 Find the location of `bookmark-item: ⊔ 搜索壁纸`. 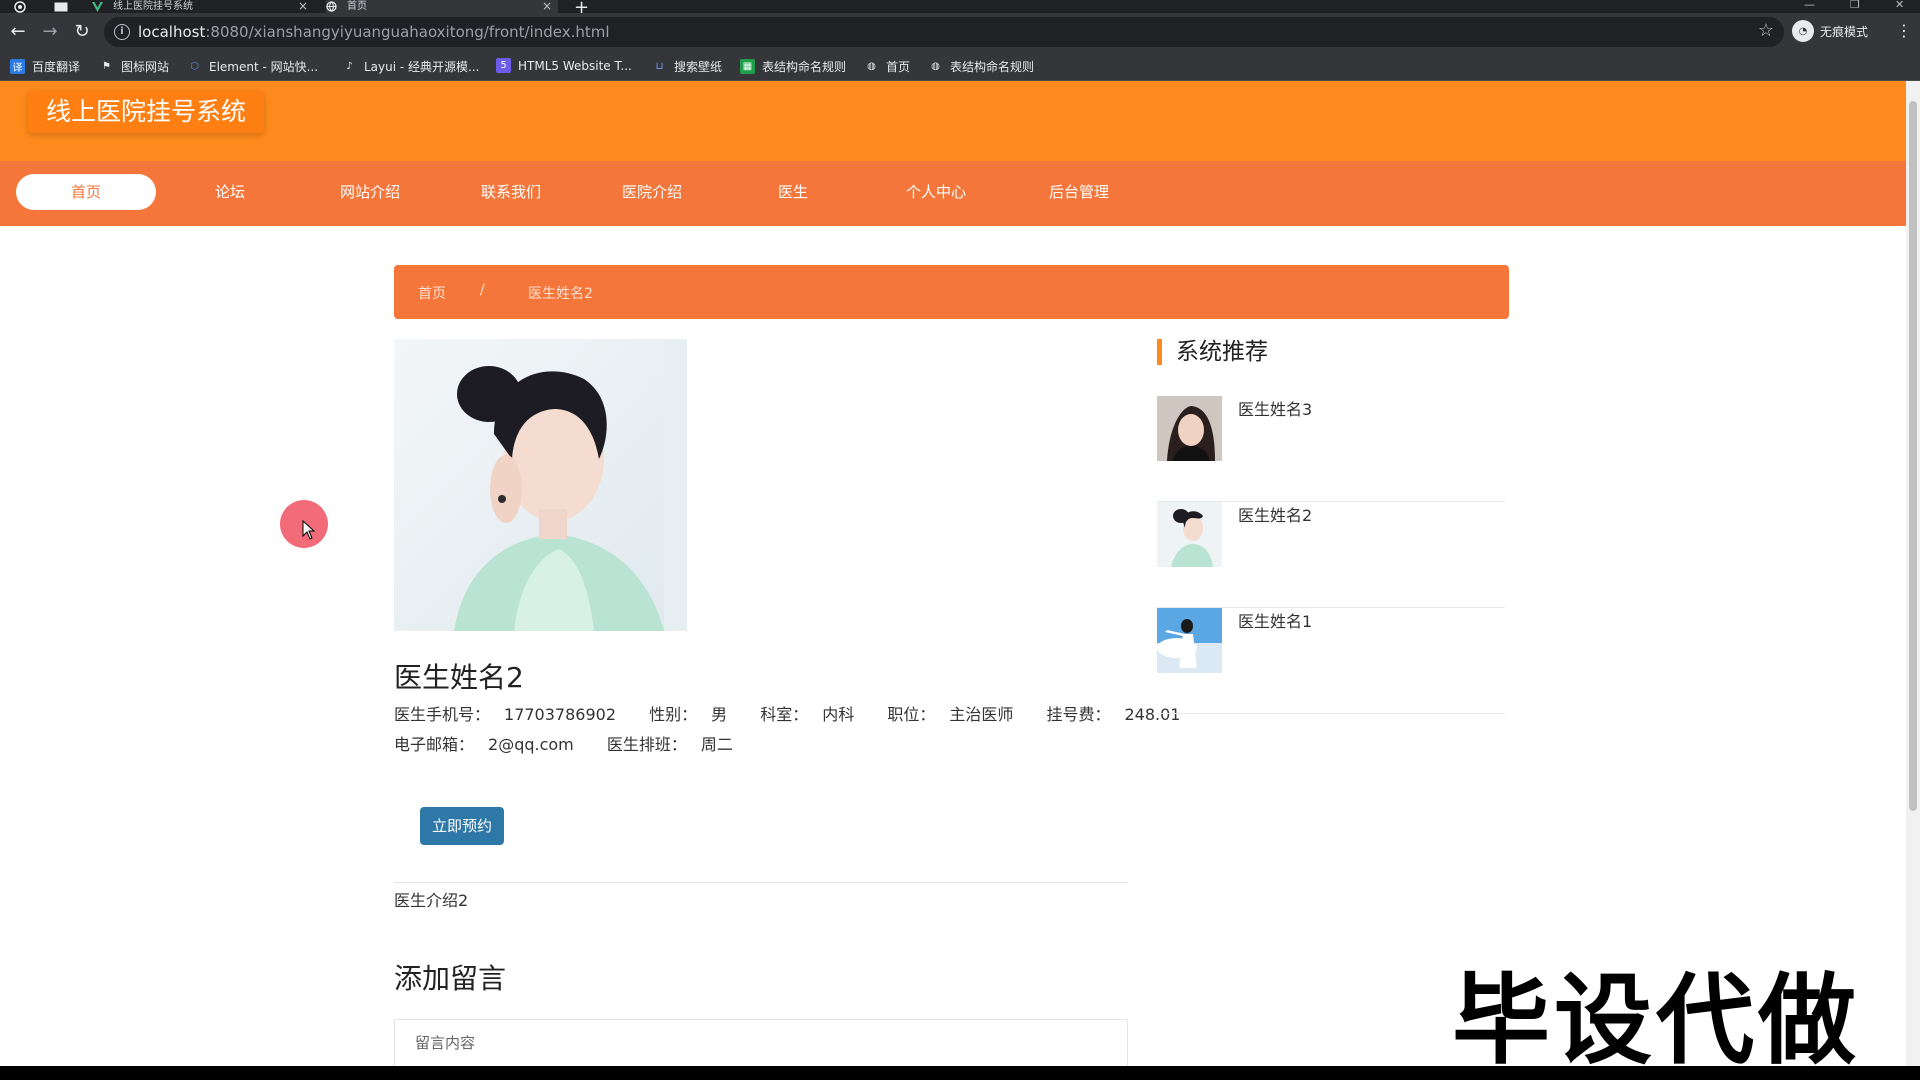

bookmark-item: ⊔ 搜索壁纸 is located at coordinates (687, 66).